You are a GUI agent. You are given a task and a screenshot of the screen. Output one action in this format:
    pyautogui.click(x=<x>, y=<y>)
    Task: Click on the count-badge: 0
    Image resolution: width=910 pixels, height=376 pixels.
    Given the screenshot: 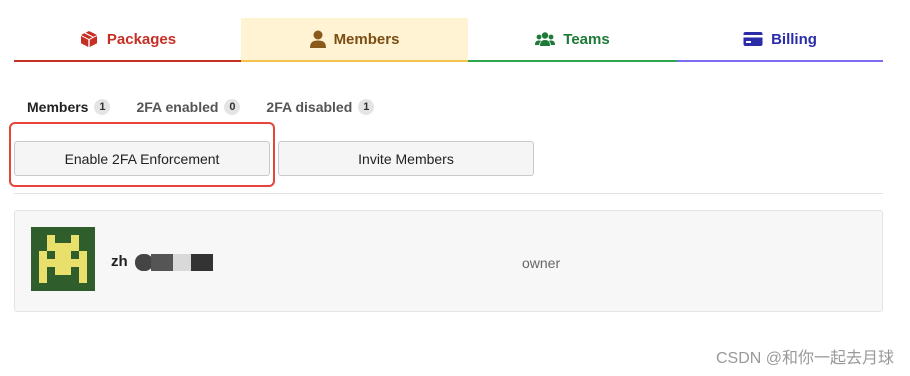 What is the action you would take?
    pyautogui.click(x=232, y=107)
    